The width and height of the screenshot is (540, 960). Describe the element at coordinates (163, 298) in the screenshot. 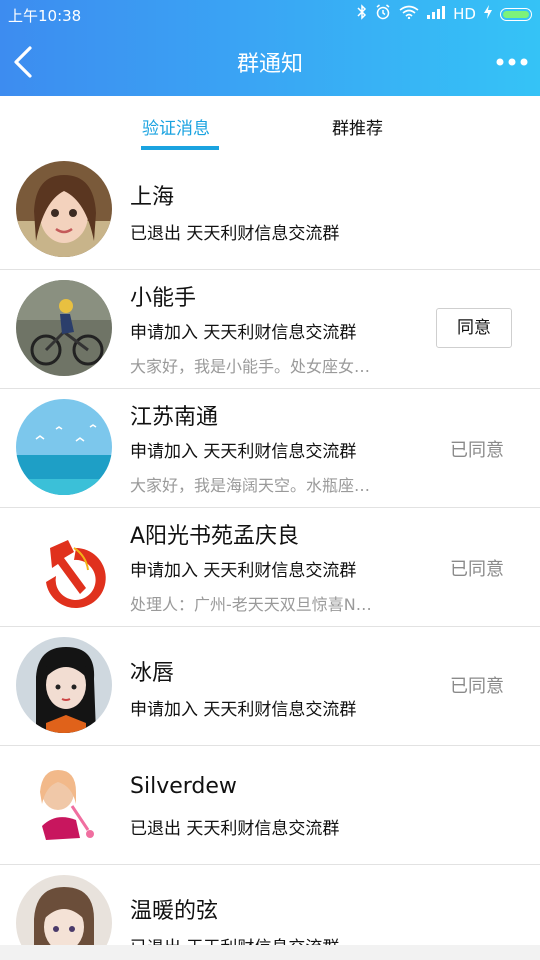

I see `item-name: 小能手` at that location.